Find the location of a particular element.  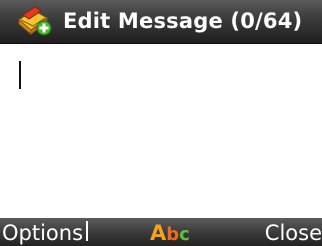

close-softkey: Close is located at coordinates (293, 232).